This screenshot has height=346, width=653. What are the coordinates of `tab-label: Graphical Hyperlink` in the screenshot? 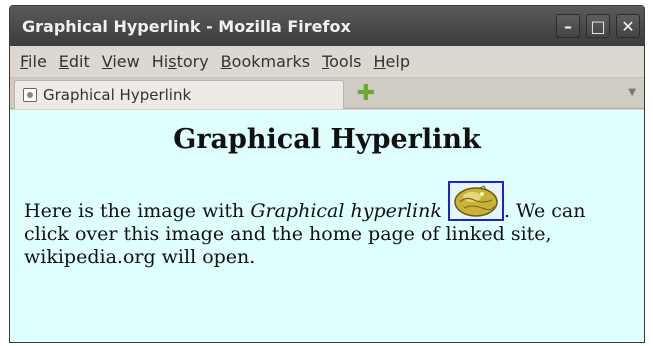 It's located at (117, 95).